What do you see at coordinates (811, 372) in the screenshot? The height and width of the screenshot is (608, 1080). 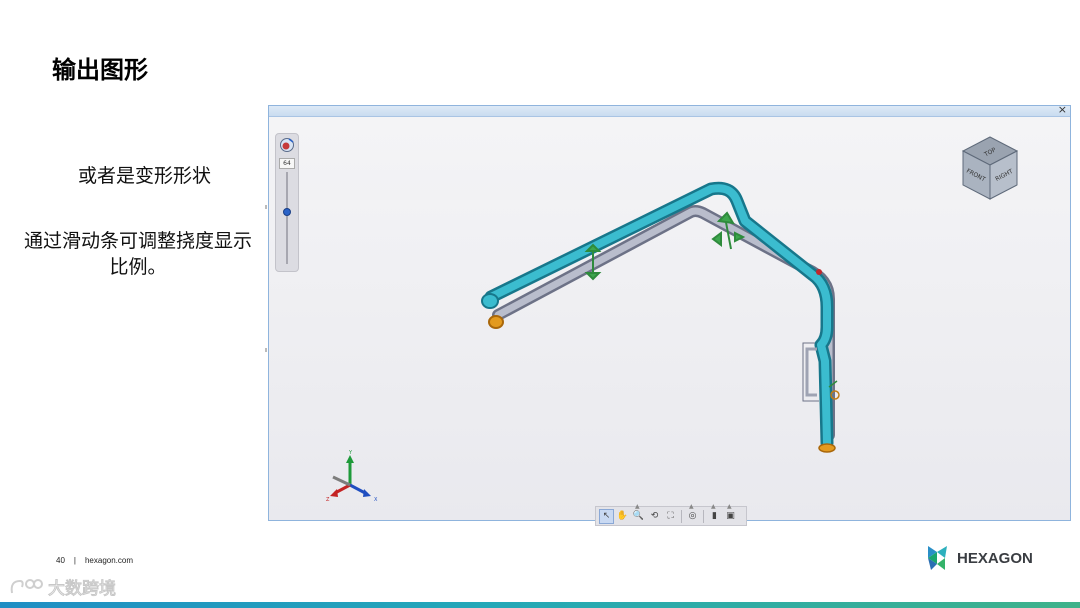 I see `riser-loop` at bounding box center [811, 372].